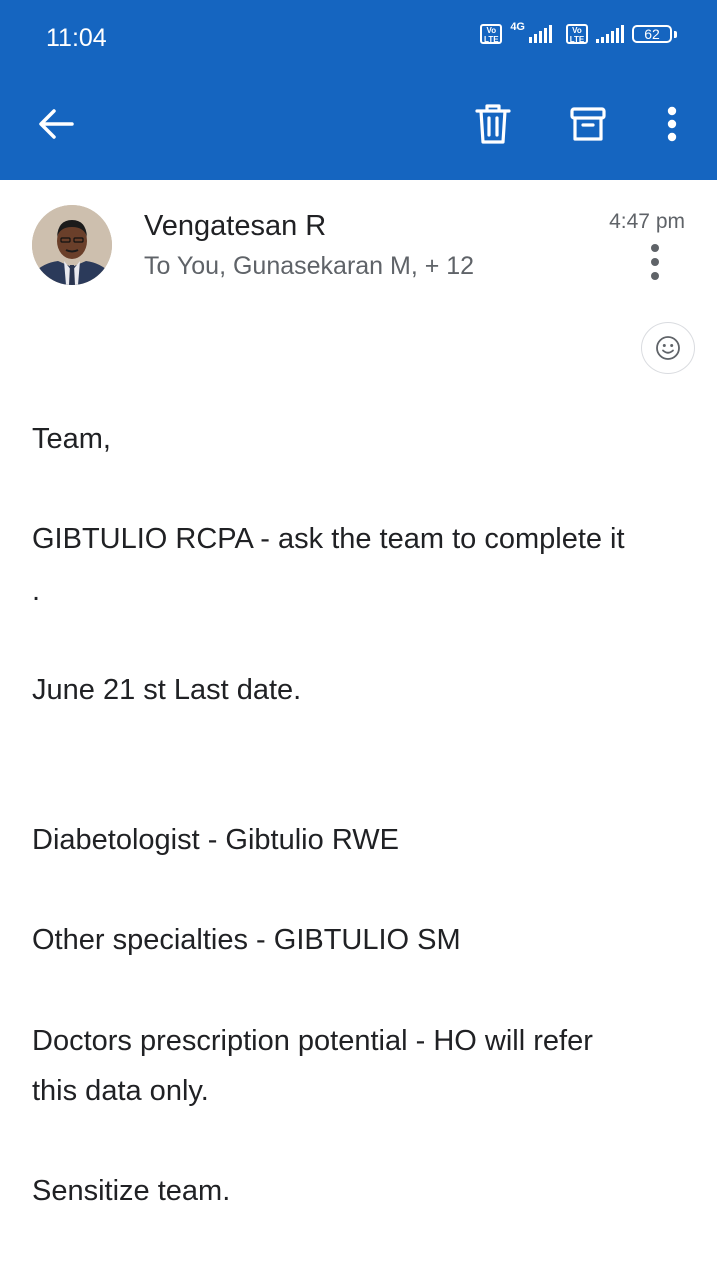  I want to click on sender-photo, so click(72, 245).